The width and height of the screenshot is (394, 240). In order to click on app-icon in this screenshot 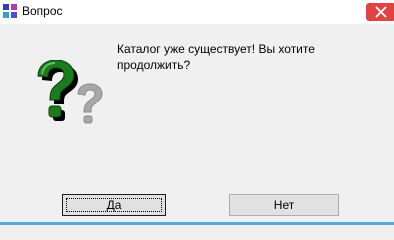, I will do `click(10, 11)`.